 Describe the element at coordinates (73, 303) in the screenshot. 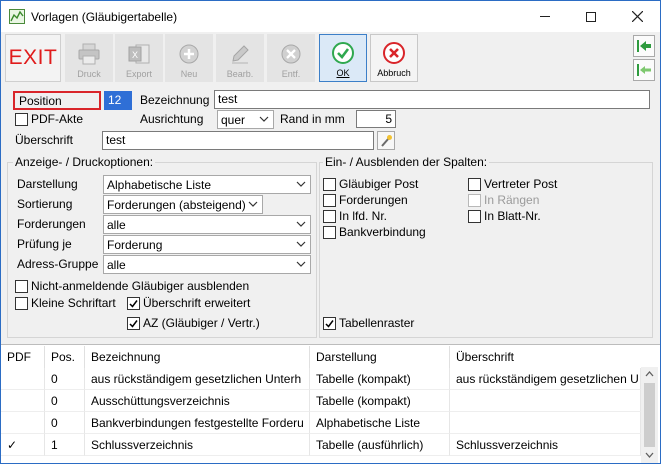

I see `kleine-schrift-label: Kleine Schriftart` at that location.